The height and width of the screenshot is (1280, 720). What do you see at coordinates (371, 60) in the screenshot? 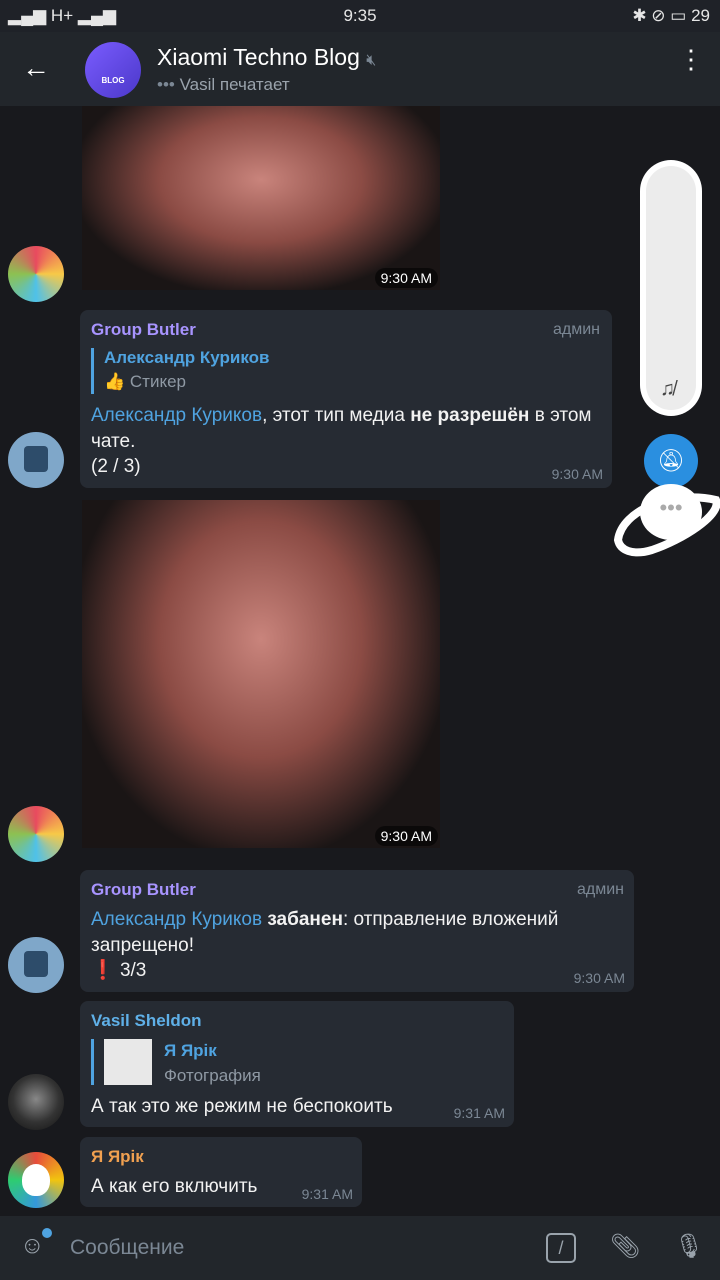
I see `muted-icon: 🔇︎` at bounding box center [371, 60].